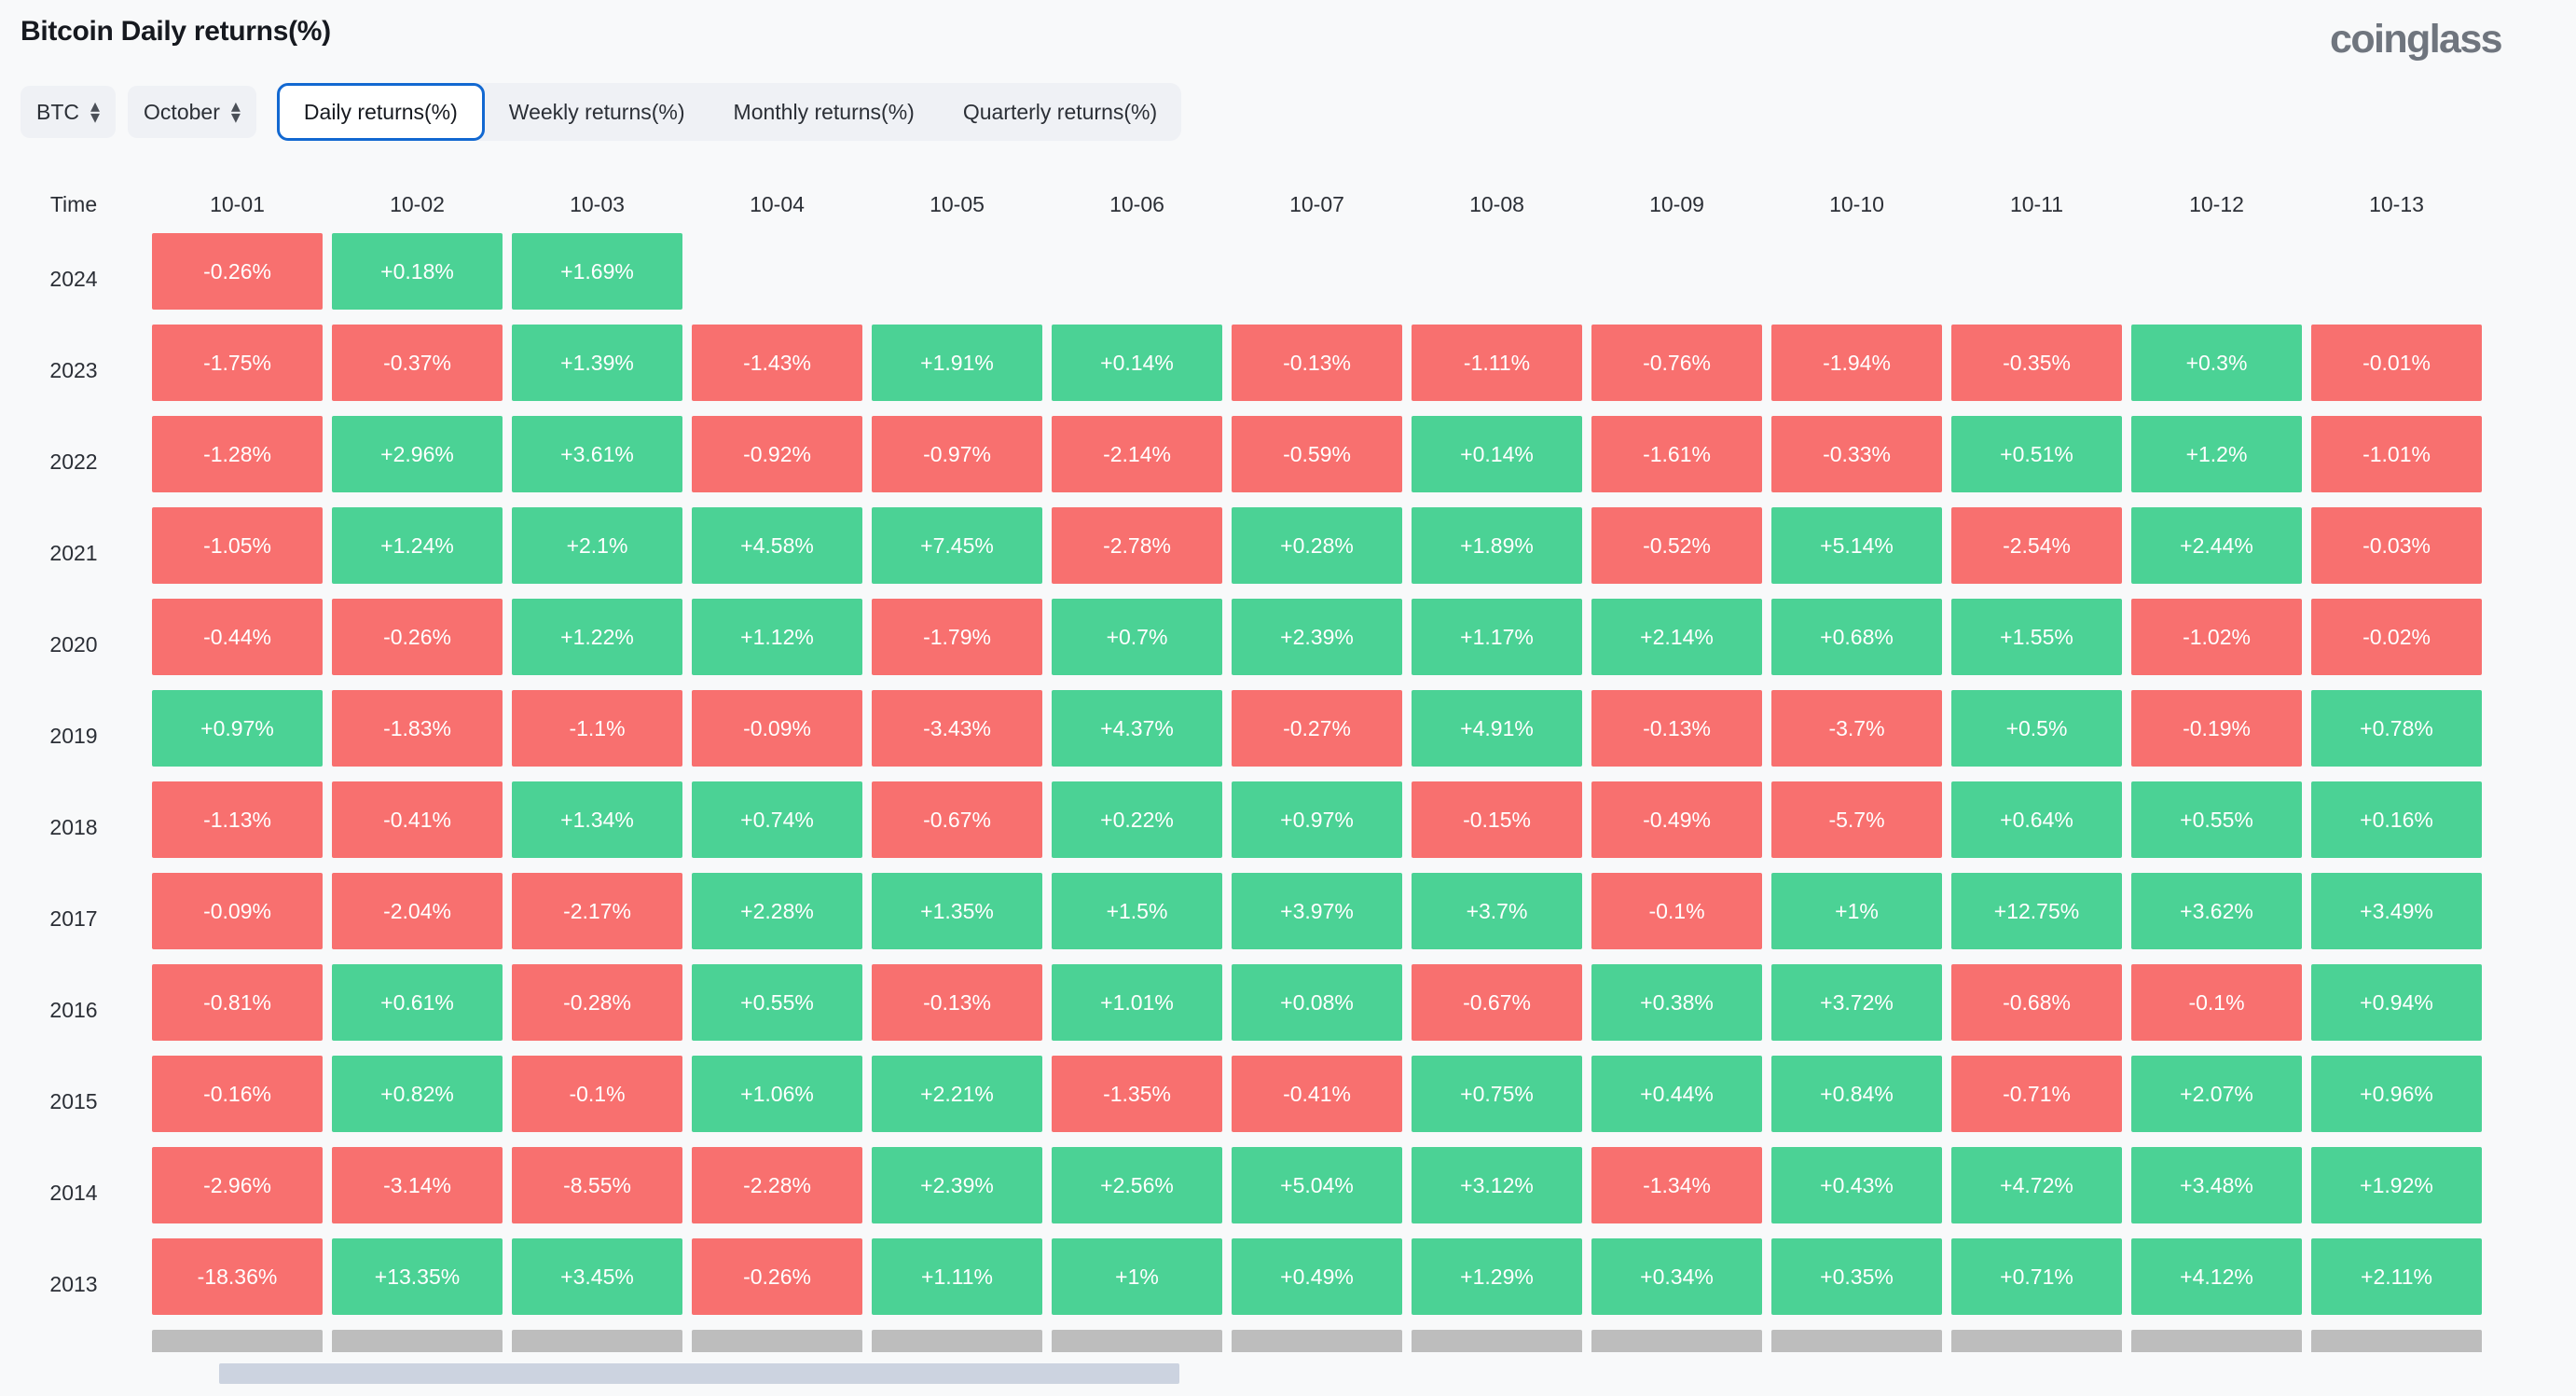 This screenshot has width=2576, height=1396. What do you see at coordinates (957, 1341) in the screenshot?
I see `cell: +0.86%` at bounding box center [957, 1341].